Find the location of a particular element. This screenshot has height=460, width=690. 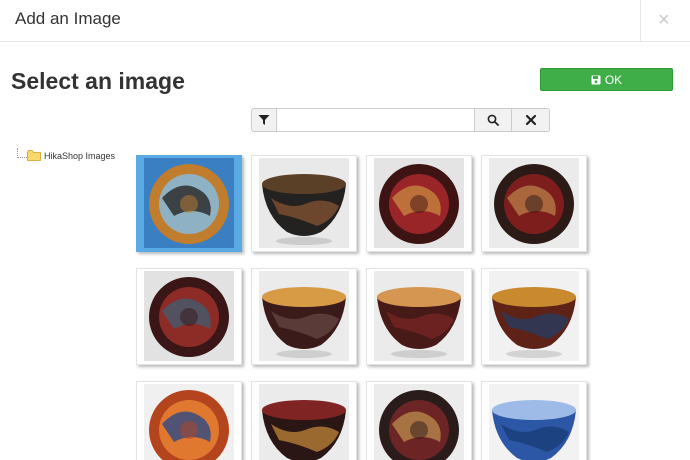

clear-icon is located at coordinates (530, 120).